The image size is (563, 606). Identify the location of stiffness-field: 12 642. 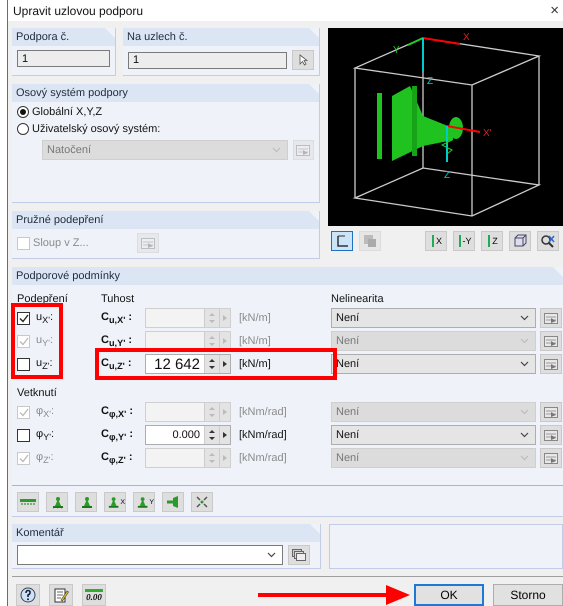
(188, 364).